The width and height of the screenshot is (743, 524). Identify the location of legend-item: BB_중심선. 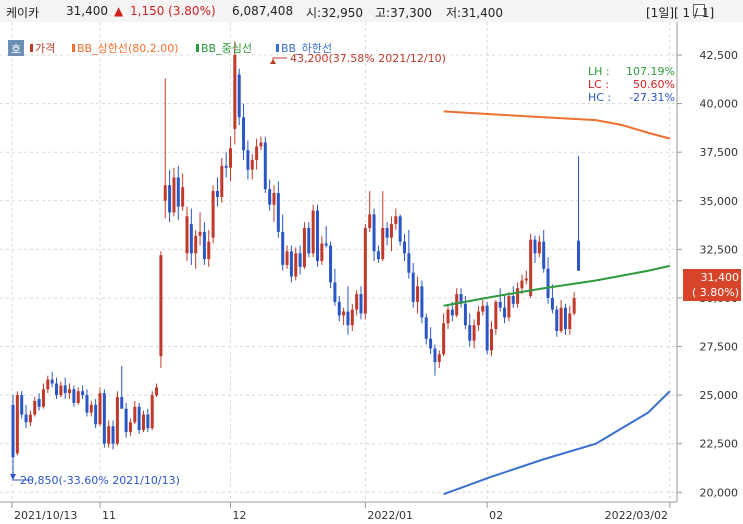
(226, 48).